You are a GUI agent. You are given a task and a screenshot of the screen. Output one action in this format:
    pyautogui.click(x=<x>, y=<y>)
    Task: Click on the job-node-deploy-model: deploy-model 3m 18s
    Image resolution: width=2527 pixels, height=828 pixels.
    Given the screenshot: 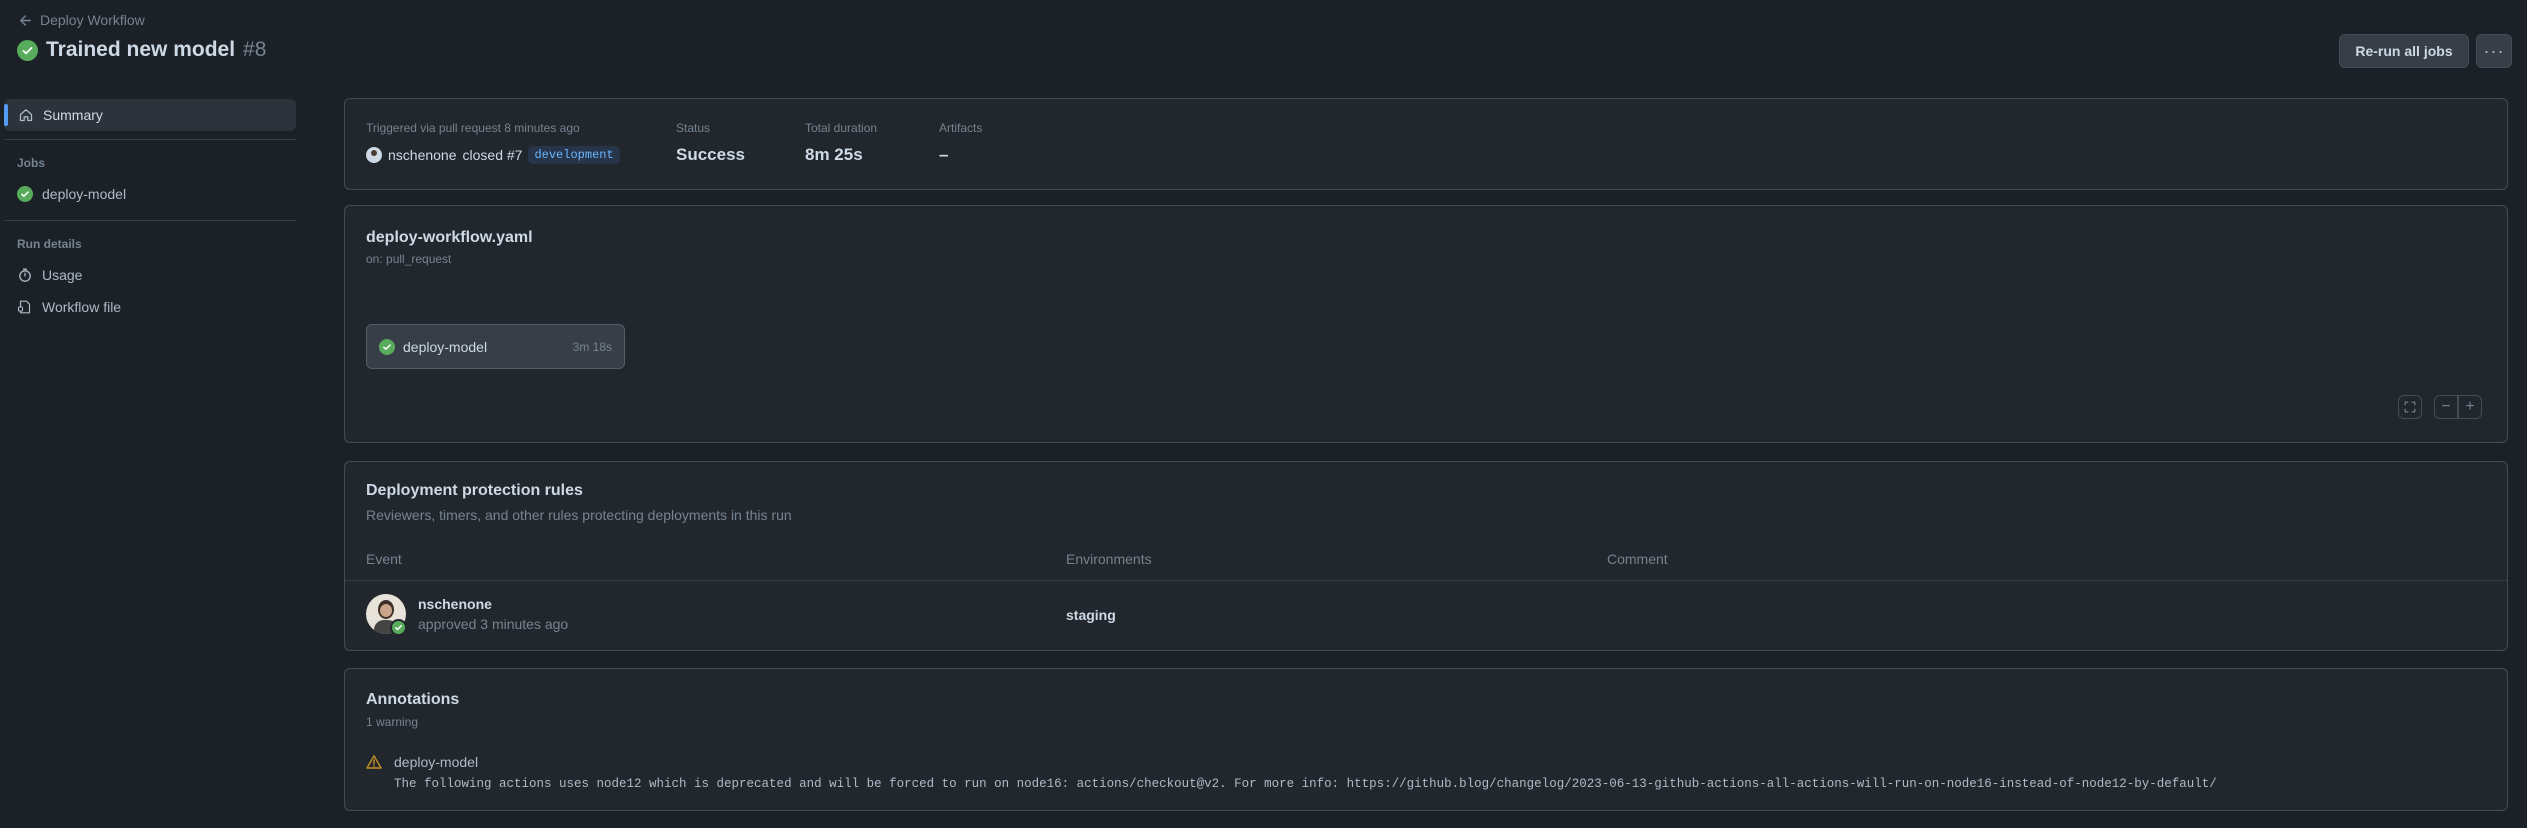 What is the action you would take?
    pyautogui.click(x=495, y=346)
    